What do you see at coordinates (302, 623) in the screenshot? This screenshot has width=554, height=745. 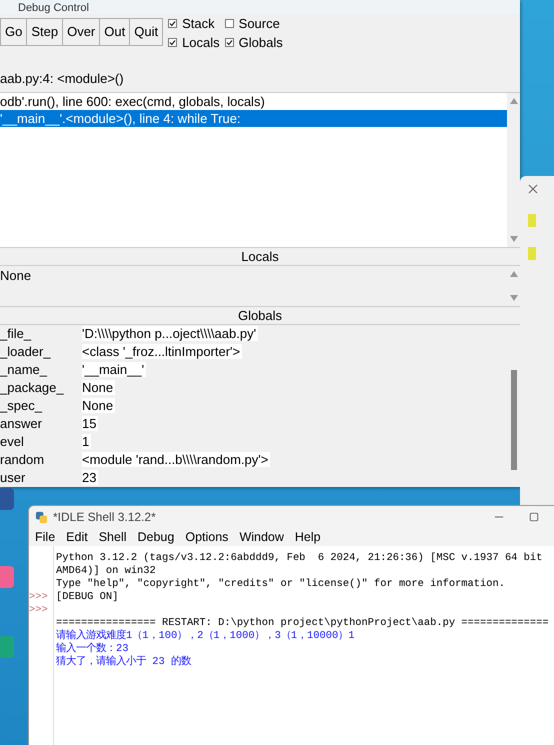 I see `shell-output-line: ================ RESTART: D:\python project\pythonProject\aab.py ==============` at bounding box center [302, 623].